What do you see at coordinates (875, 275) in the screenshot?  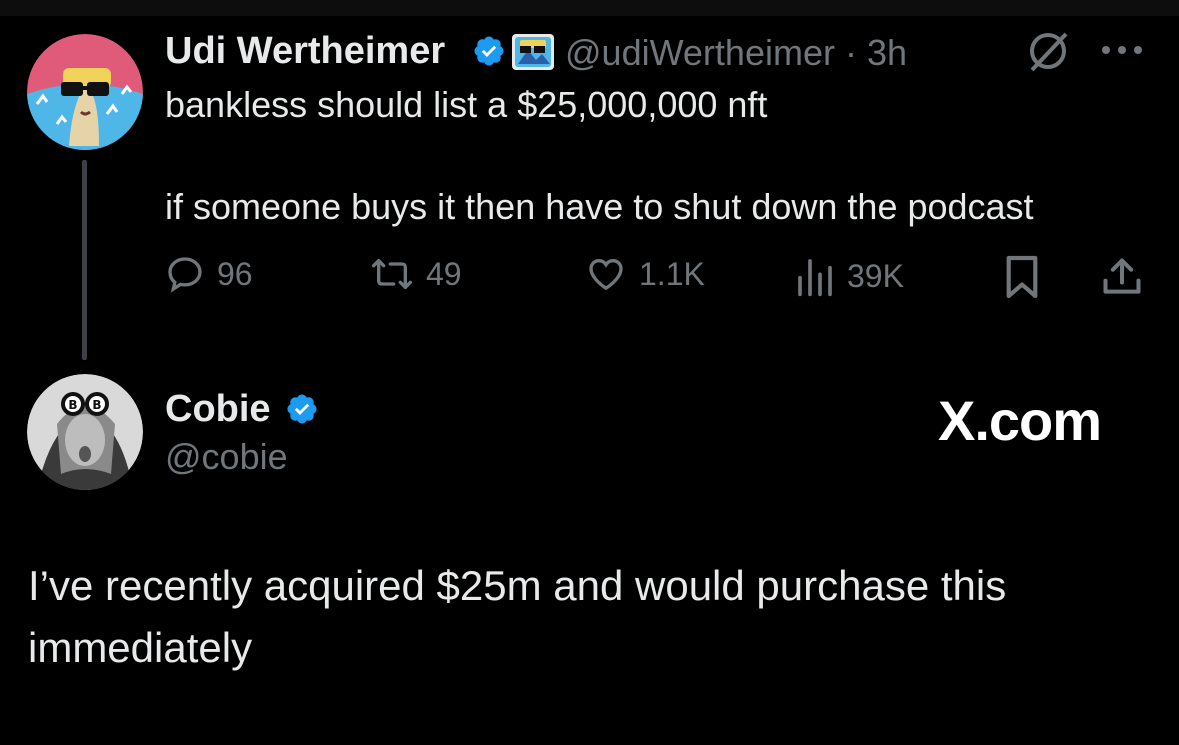 I see `views-count: 39K` at bounding box center [875, 275].